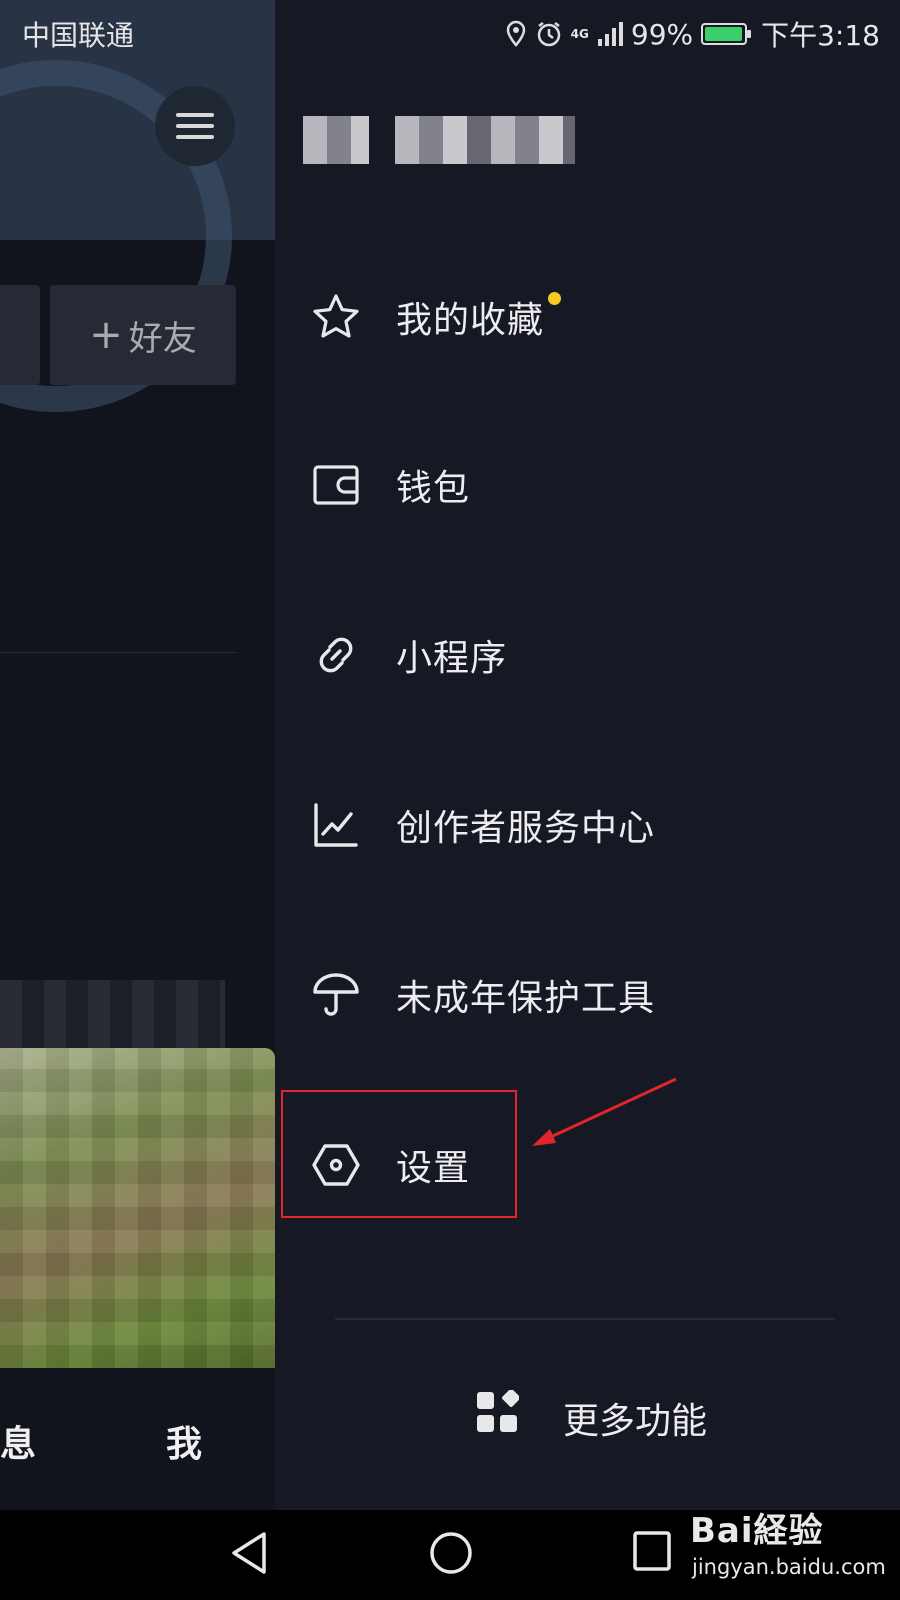 The height and width of the screenshot is (1600, 900). What do you see at coordinates (112, 1015) in the screenshot?
I see `blurred-content` at bounding box center [112, 1015].